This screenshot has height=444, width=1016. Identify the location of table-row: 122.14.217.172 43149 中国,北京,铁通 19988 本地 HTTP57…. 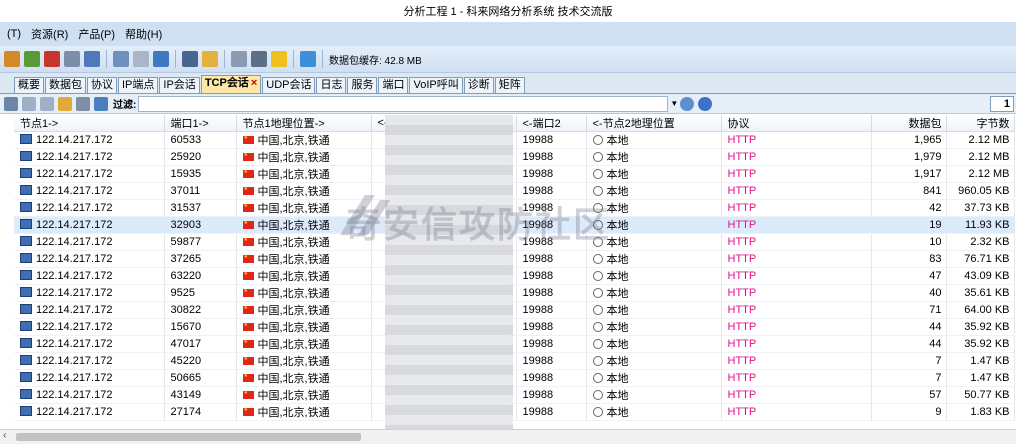
(514, 395).